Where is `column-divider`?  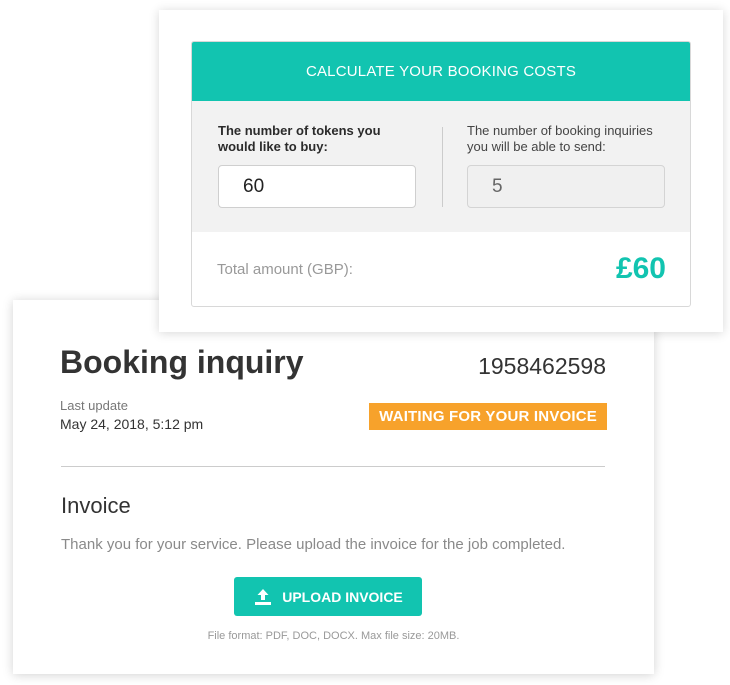
column-divider is located at coordinates (442, 167).